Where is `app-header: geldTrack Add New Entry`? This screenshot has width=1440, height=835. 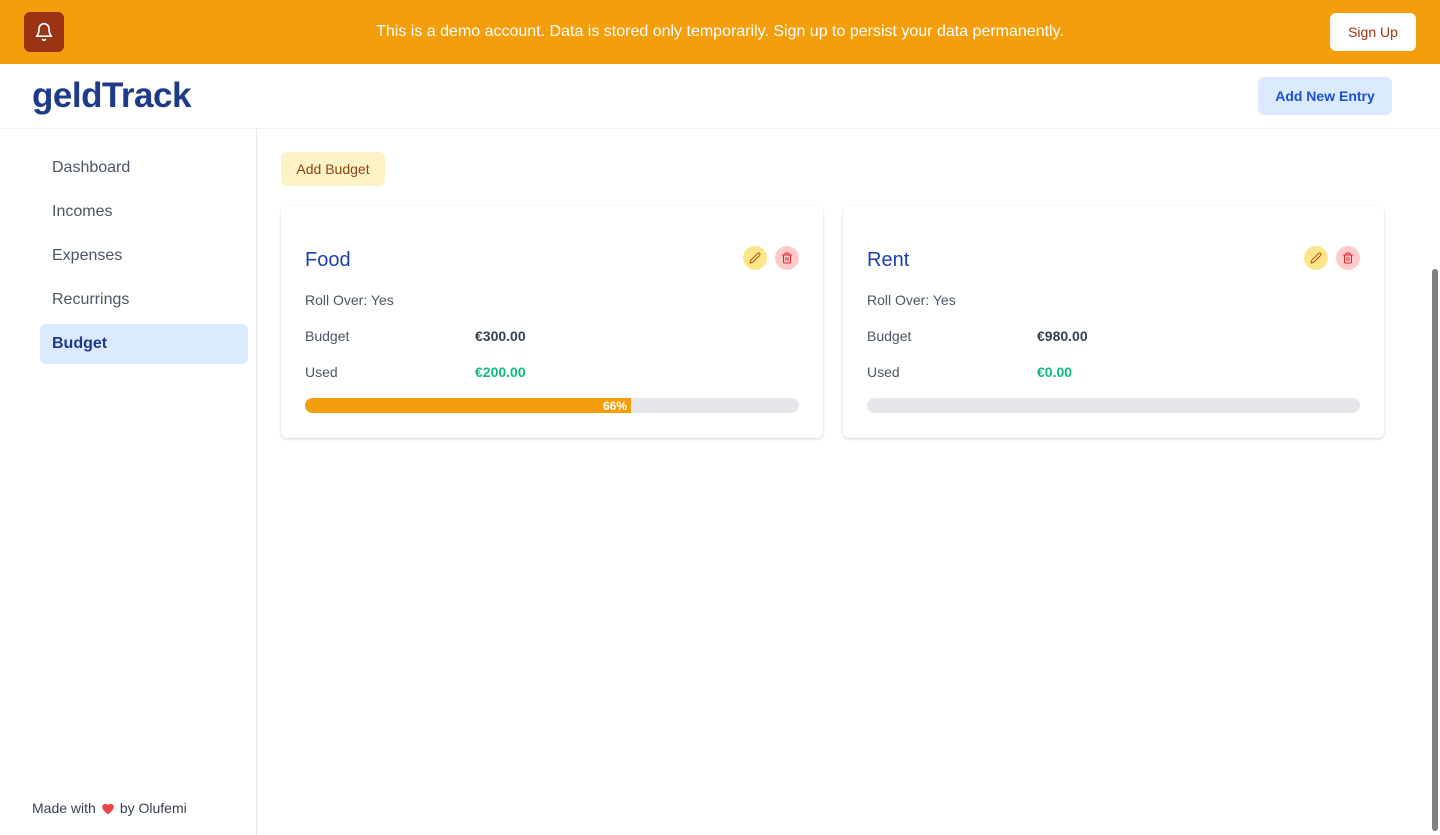 app-header: geldTrack Add New Entry is located at coordinates (720, 96).